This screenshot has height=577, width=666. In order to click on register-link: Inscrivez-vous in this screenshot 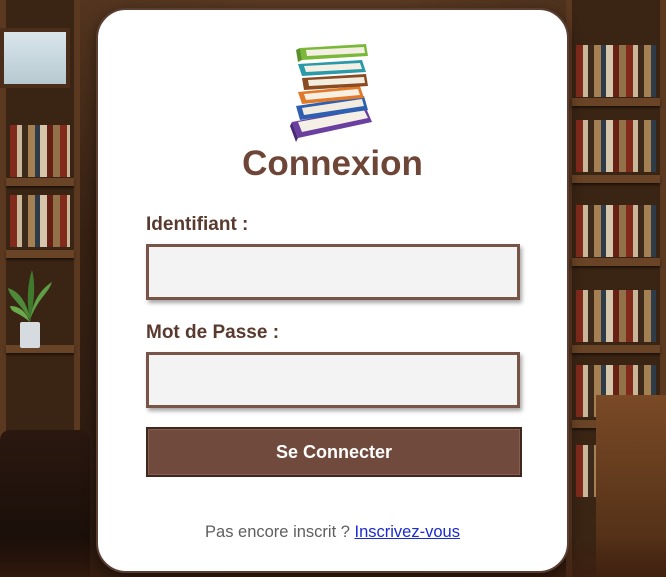, I will do `click(407, 532)`.